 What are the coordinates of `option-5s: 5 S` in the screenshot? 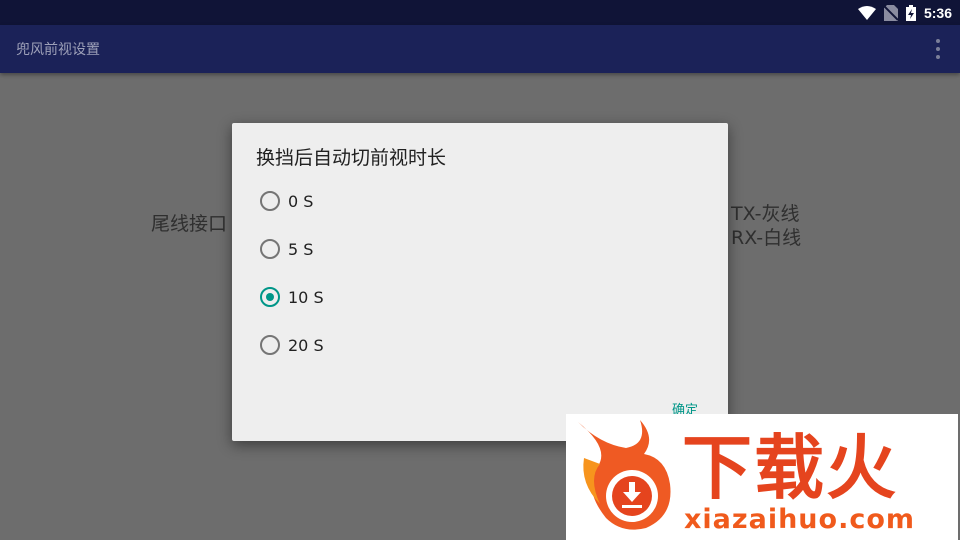 It's located at (286, 249).